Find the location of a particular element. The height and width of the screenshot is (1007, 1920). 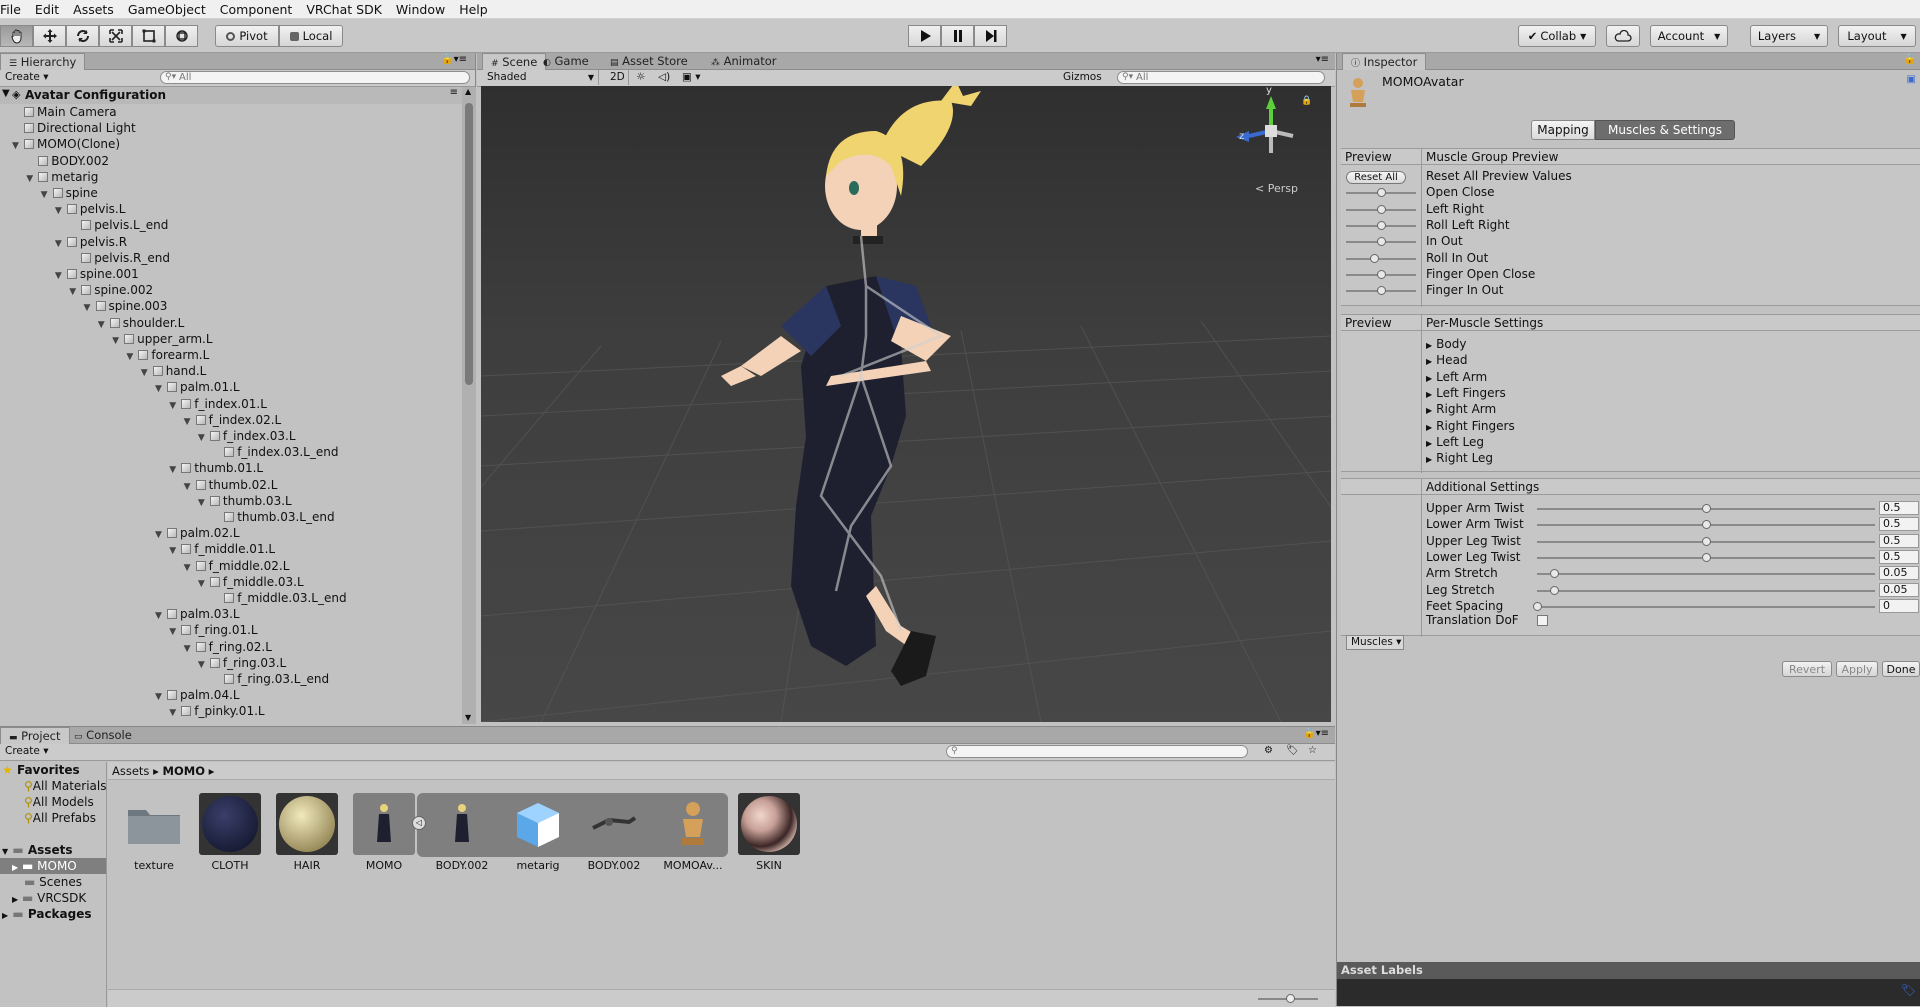

asset-cloth: CLOTH is located at coordinates (230, 832).